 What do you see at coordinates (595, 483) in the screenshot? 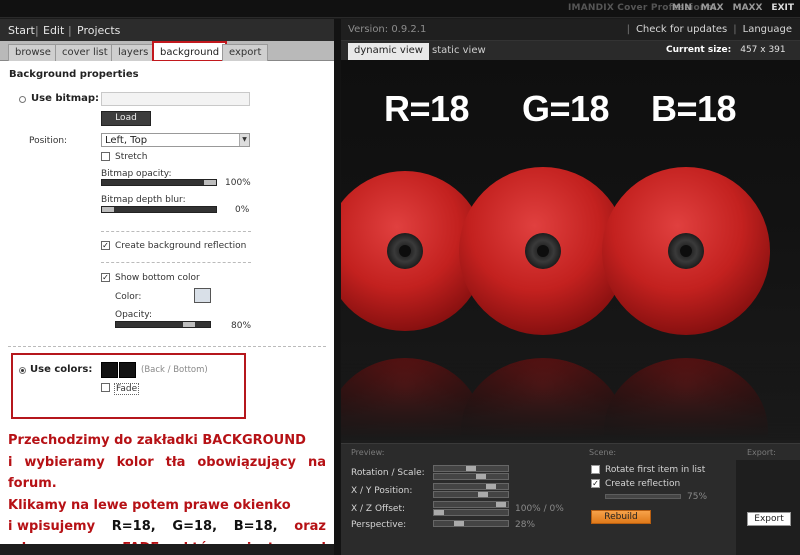
I see `create-reflection-checkbox: ✓` at bounding box center [595, 483].